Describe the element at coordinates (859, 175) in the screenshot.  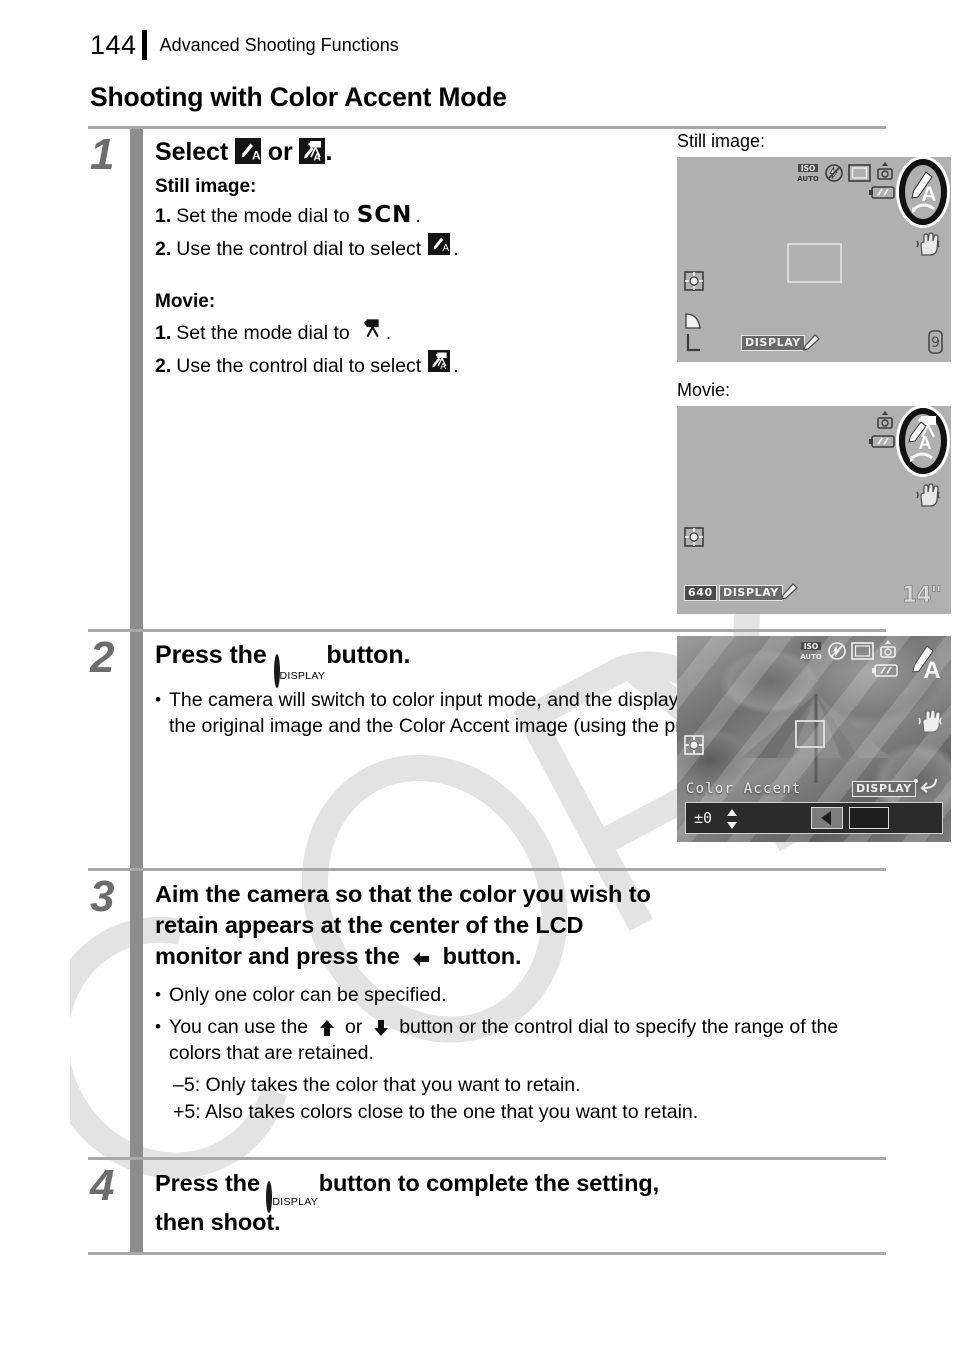
I see `frame-icon` at that location.